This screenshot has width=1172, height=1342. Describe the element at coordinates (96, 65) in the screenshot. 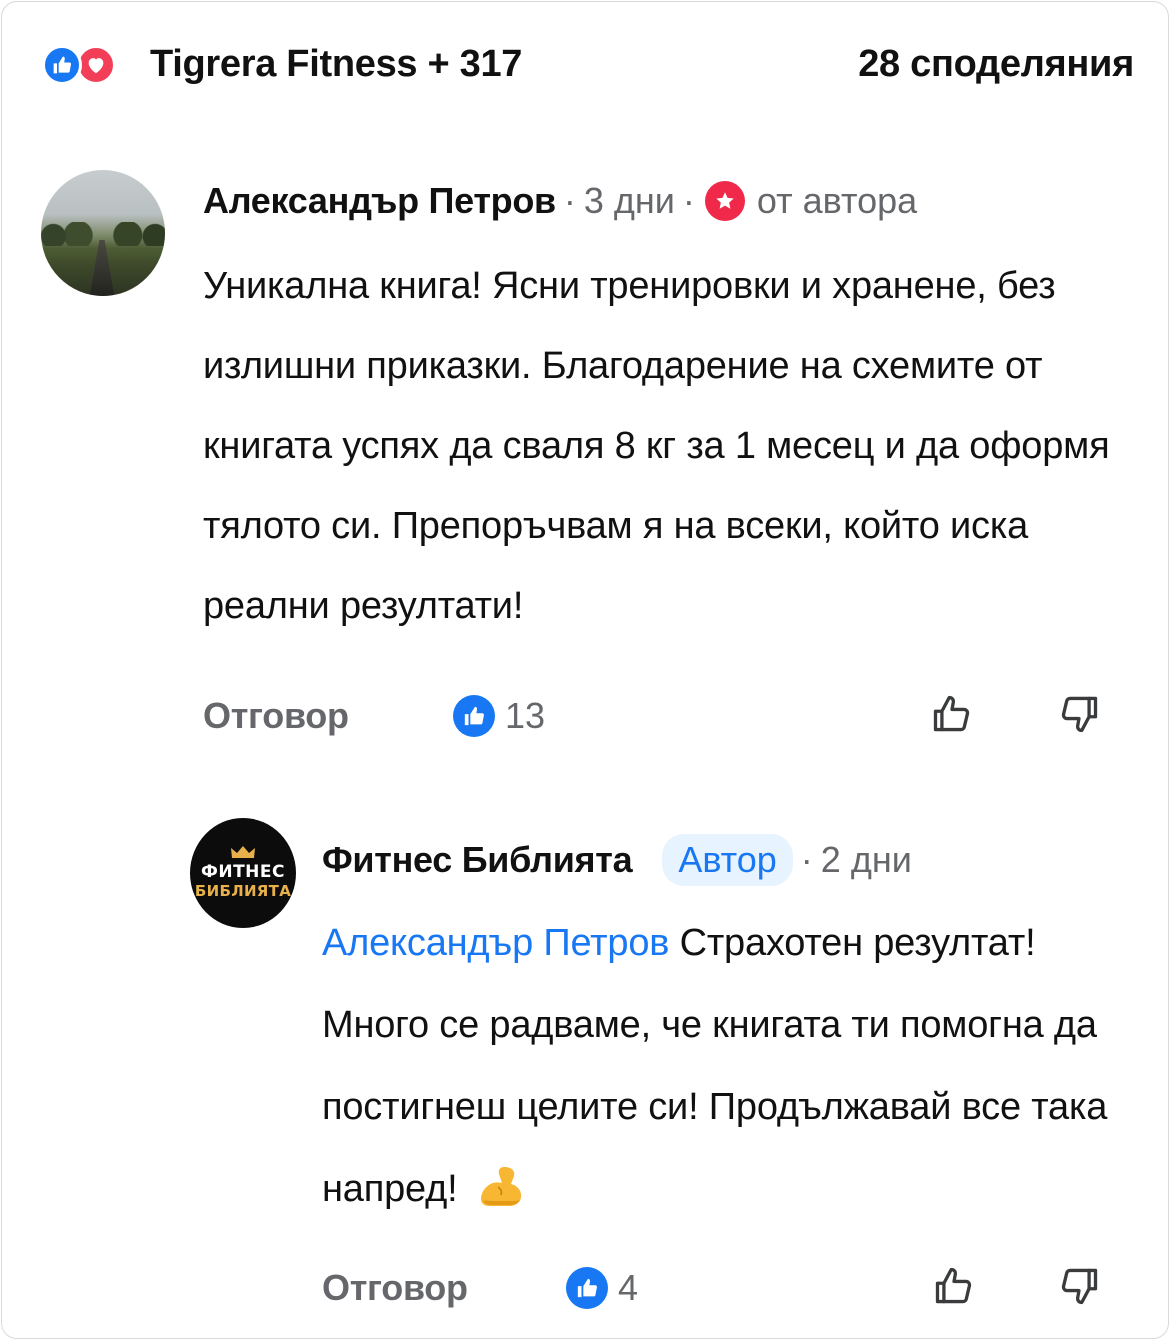

I see `love-reaction-icon` at that location.